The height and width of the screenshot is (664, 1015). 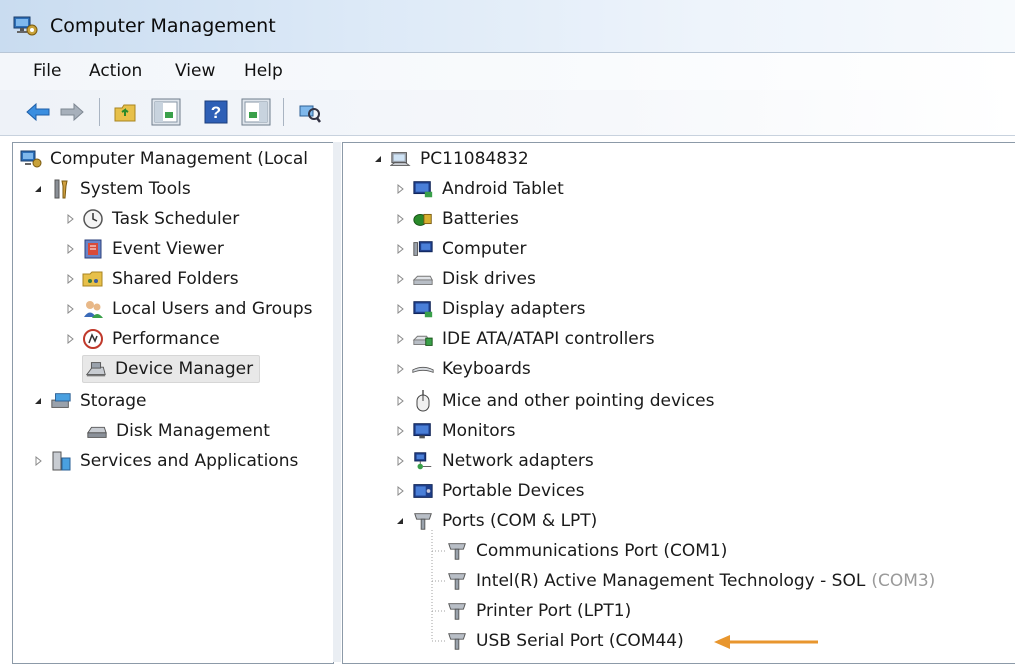 What do you see at coordinates (524, 339) in the screenshot?
I see `device-category-ide-ata-atapi: IDE ATA/ATAPI controllers` at bounding box center [524, 339].